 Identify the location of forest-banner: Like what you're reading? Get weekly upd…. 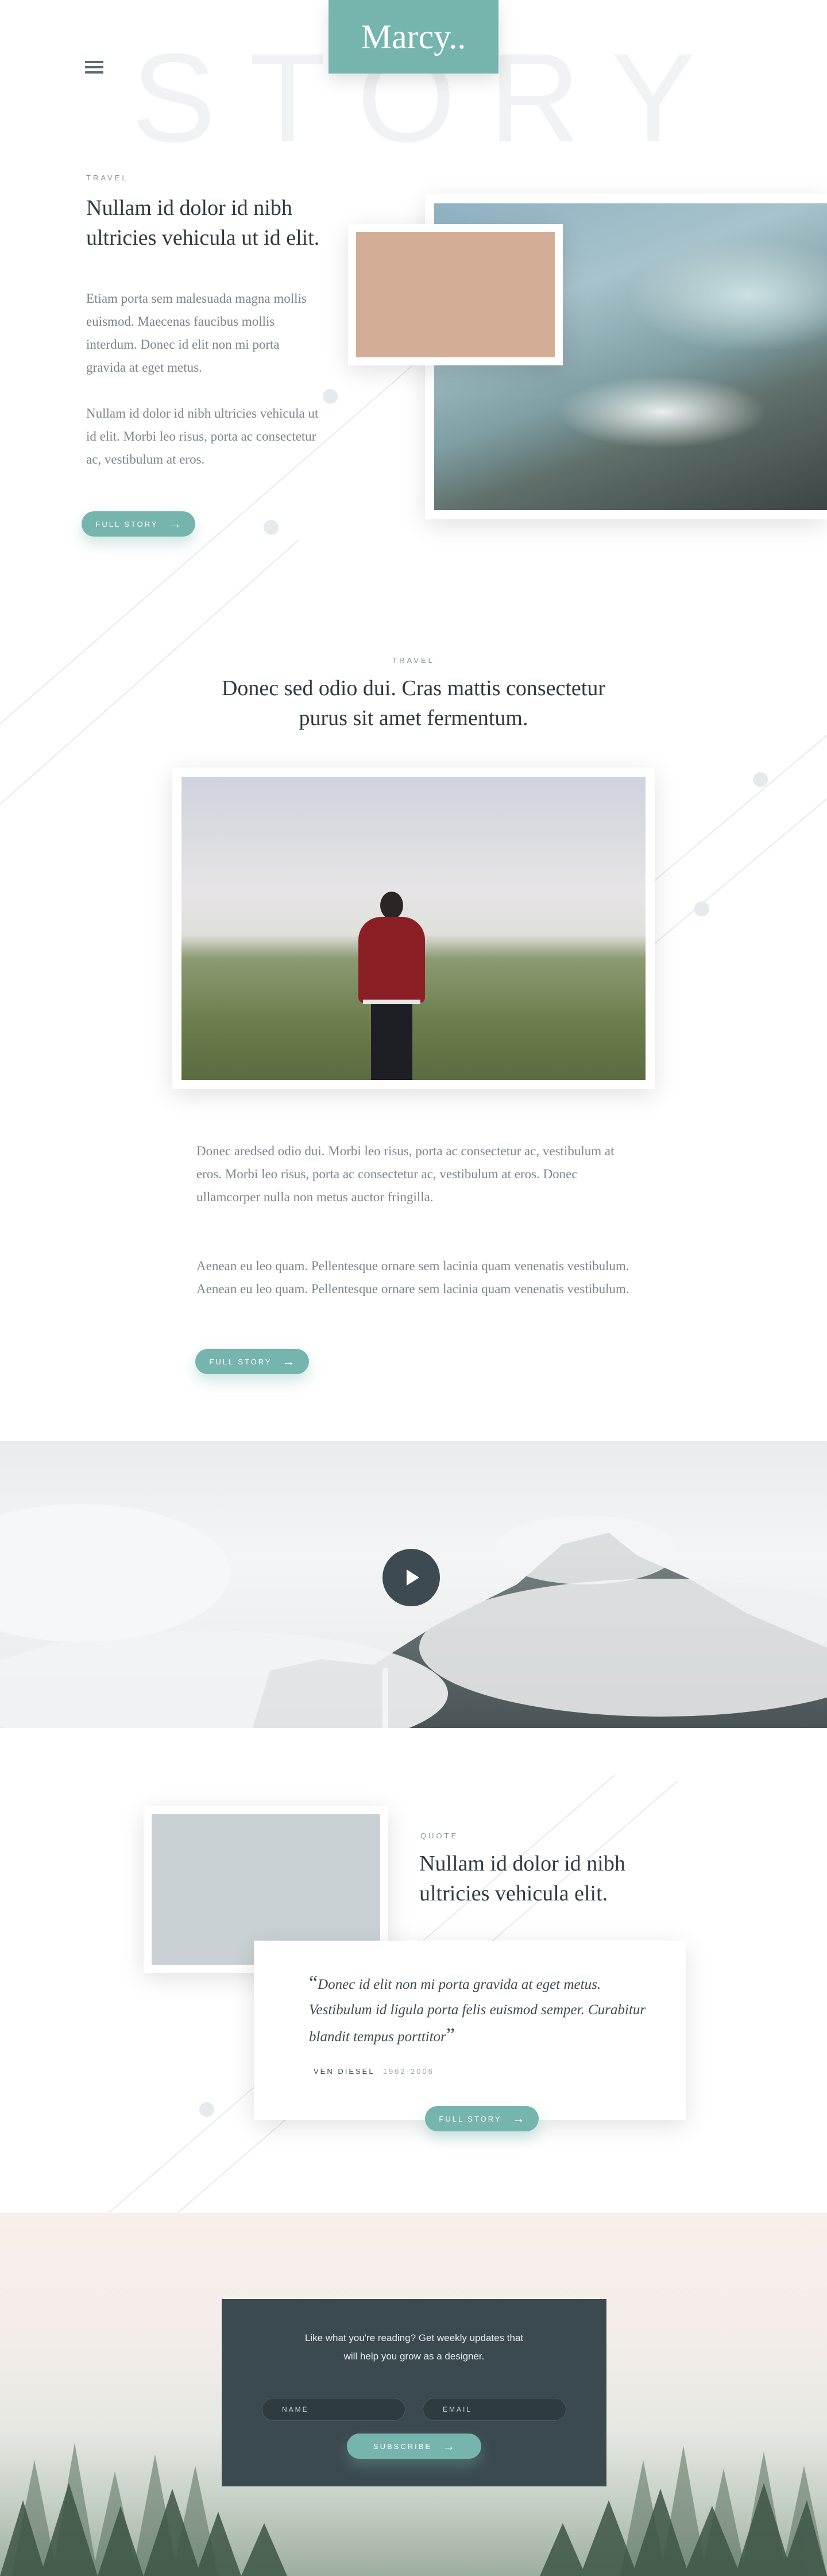
(413, 2394).